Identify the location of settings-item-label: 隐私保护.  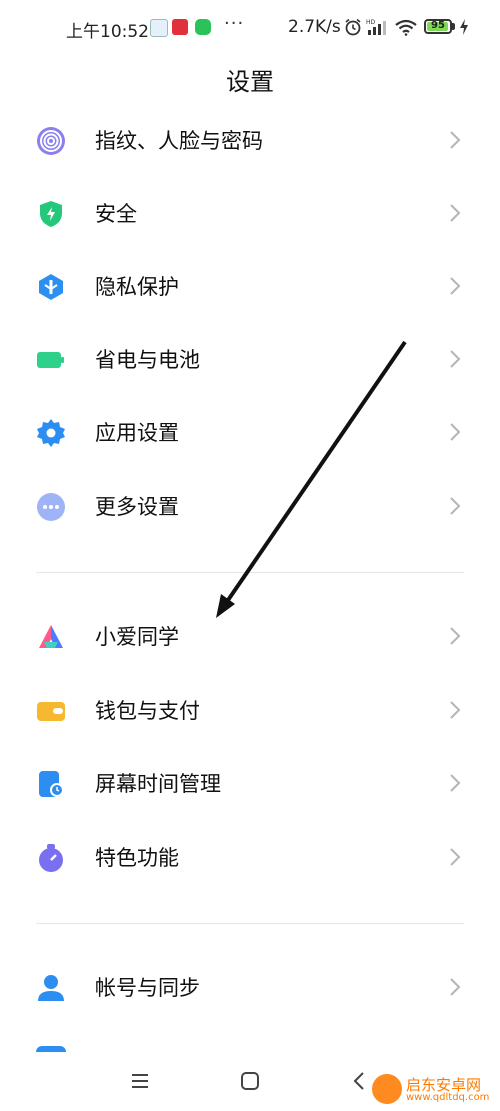
(137, 287).